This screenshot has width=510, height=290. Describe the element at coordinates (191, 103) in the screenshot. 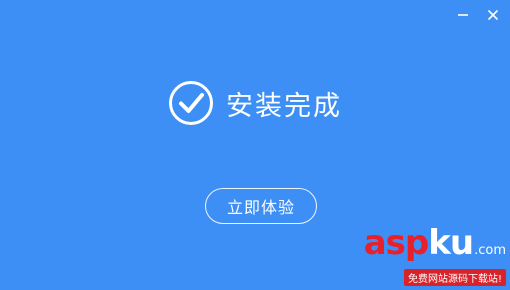

I see `check-circle-icon` at that location.